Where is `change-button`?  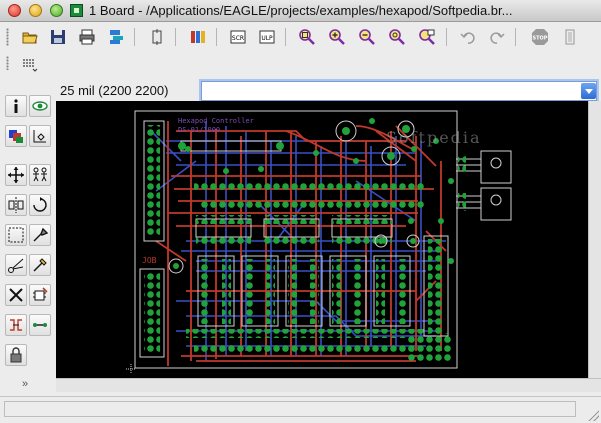
change-button is located at coordinates (40, 235).